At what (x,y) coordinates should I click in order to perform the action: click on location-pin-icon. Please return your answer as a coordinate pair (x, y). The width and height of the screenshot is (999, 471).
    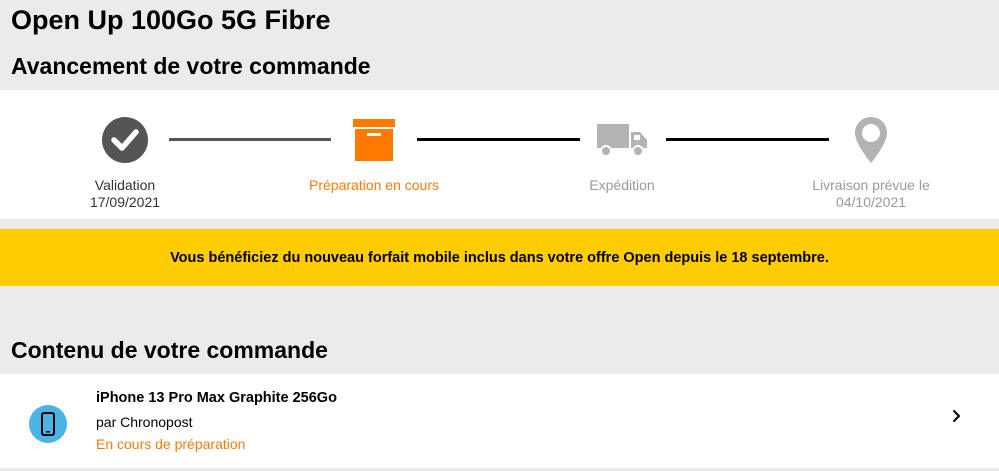
    Looking at the image, I should click on (871, 140).